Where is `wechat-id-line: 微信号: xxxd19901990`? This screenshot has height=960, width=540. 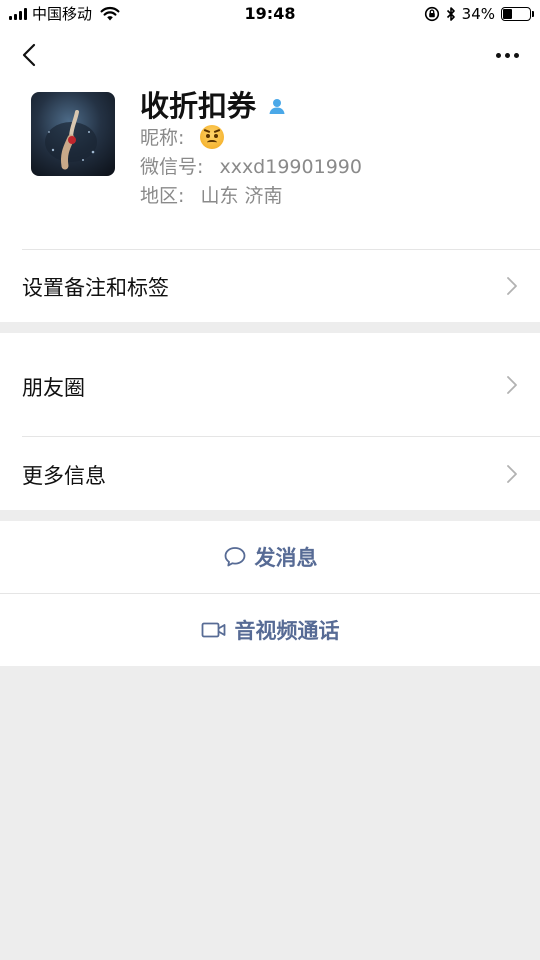 wechat-id-line: 微信号: xxxd19901990 is located at coordinates (251, 167).